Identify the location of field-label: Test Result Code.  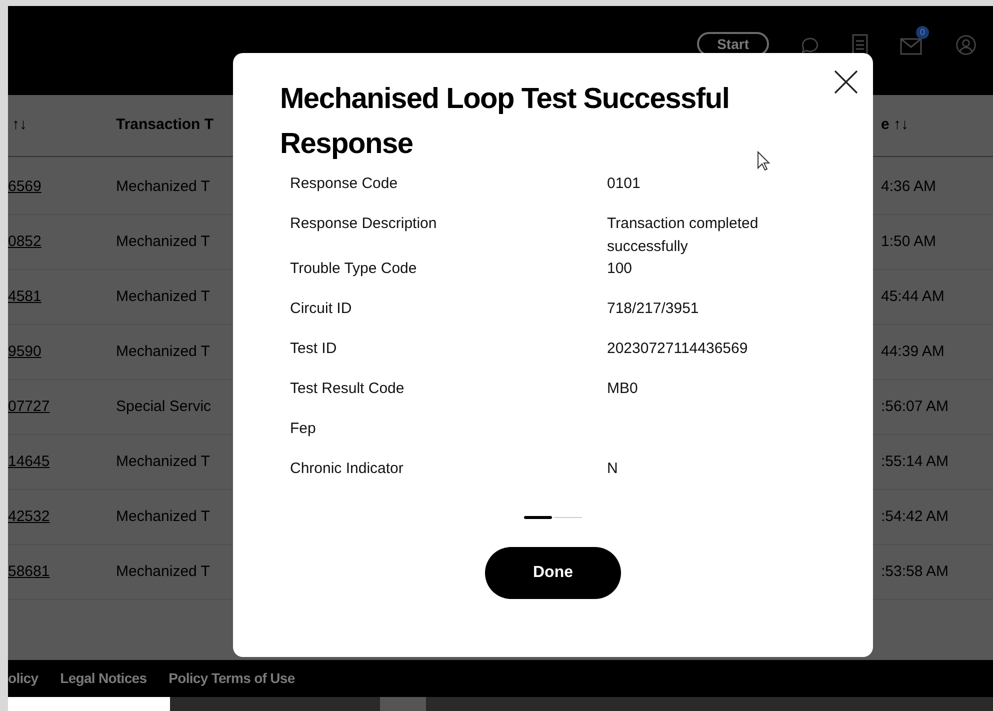
(348, 389).